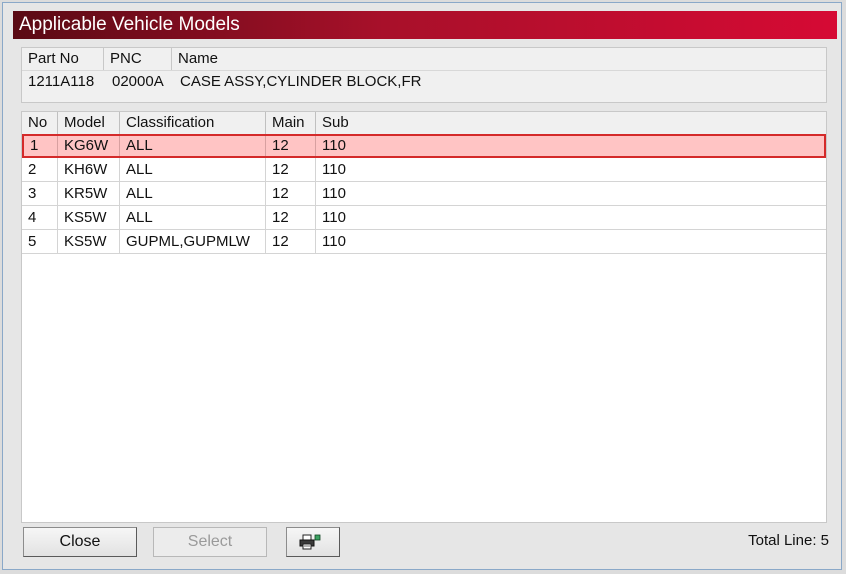  Describe the element at coordinates (89, 146) in the screenshot. I see `cell-model: KG6W` at that location.